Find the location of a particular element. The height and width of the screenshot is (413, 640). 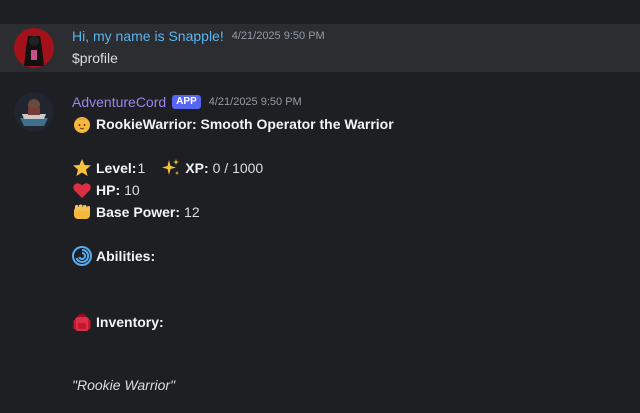

app-badge: APP is located at coordinates (186, 102).